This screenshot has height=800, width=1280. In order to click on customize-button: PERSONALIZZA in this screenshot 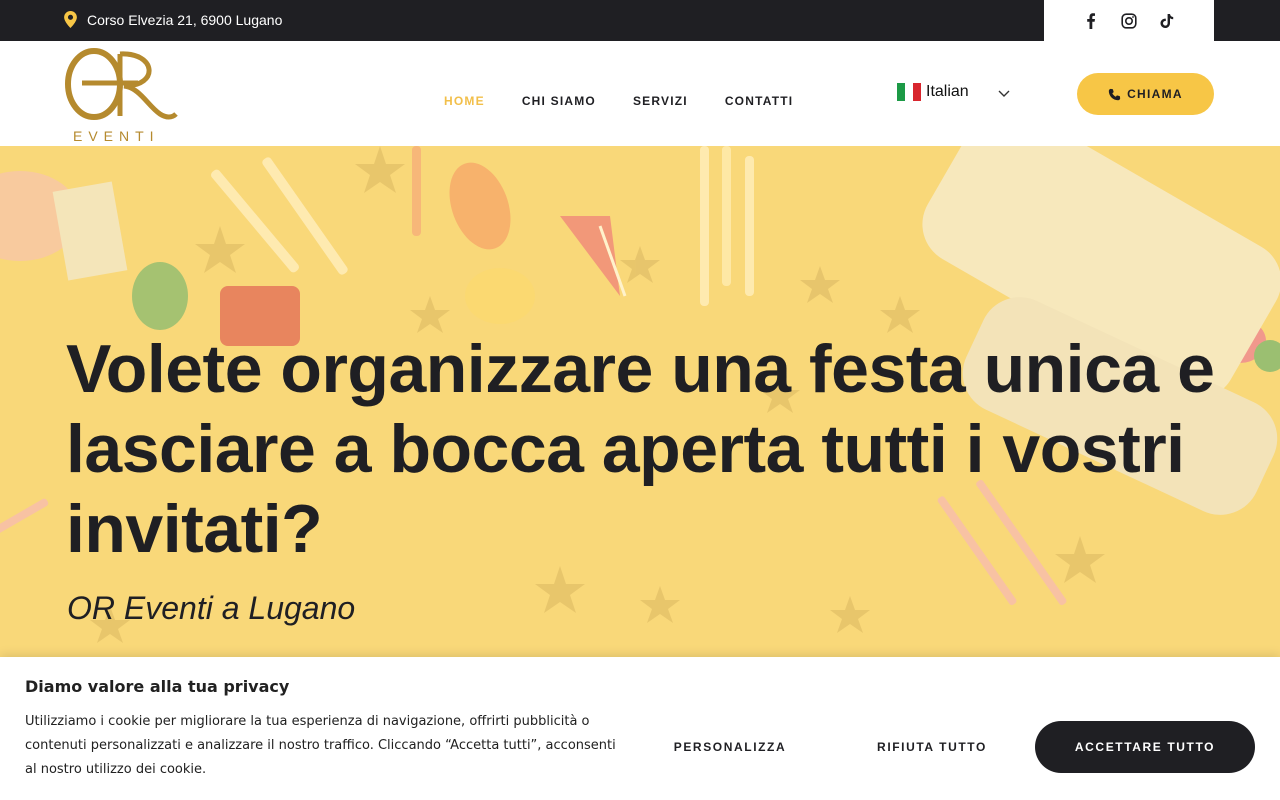, I will do `click(730, 747)`.